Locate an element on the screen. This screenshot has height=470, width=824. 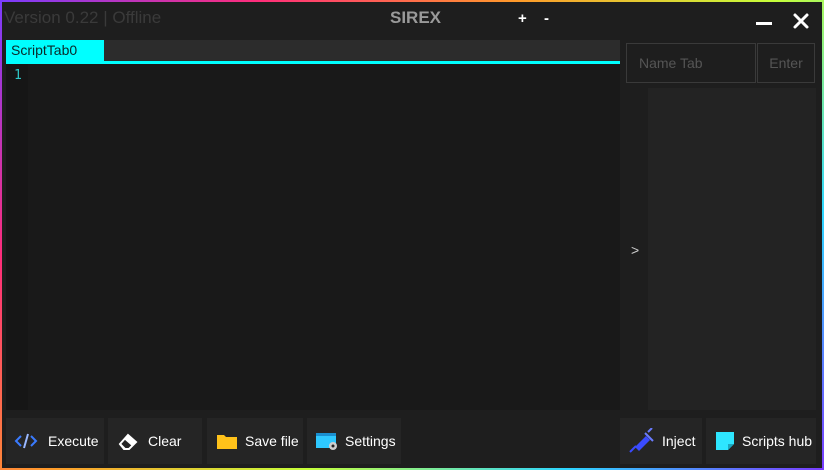
expand-panel-arrow: > is located at coordinates (635, 250).